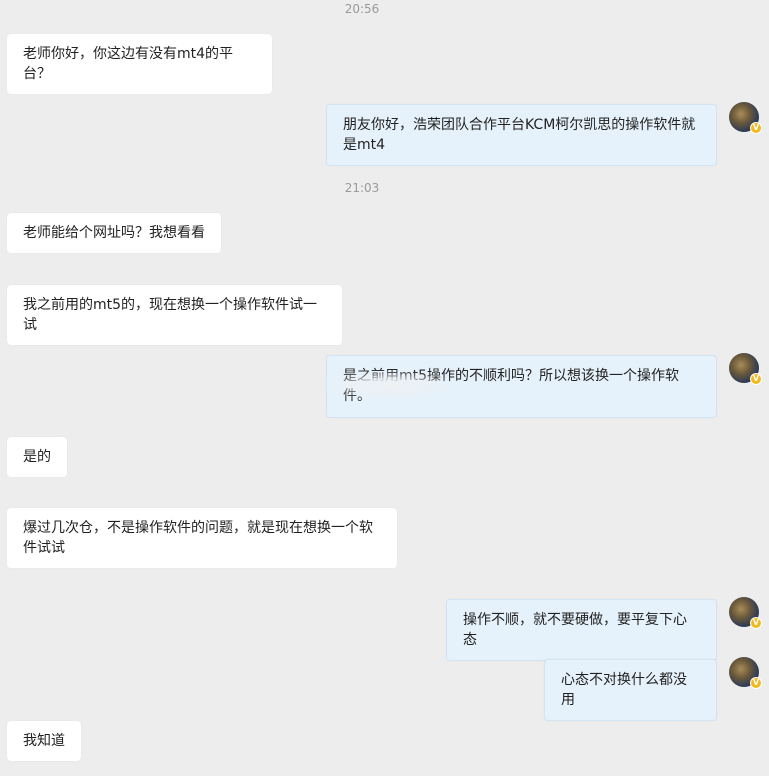  What do you see at coordinates (362, 188) in the screenshot?
I see `timestamp: 21:03` at bounding box center [362, 188].